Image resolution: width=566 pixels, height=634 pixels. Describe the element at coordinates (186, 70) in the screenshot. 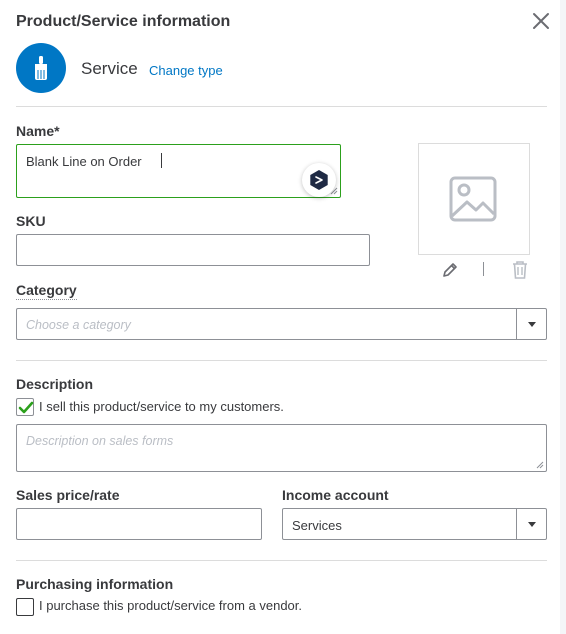

I see `change-type-link: Change type` at that location.